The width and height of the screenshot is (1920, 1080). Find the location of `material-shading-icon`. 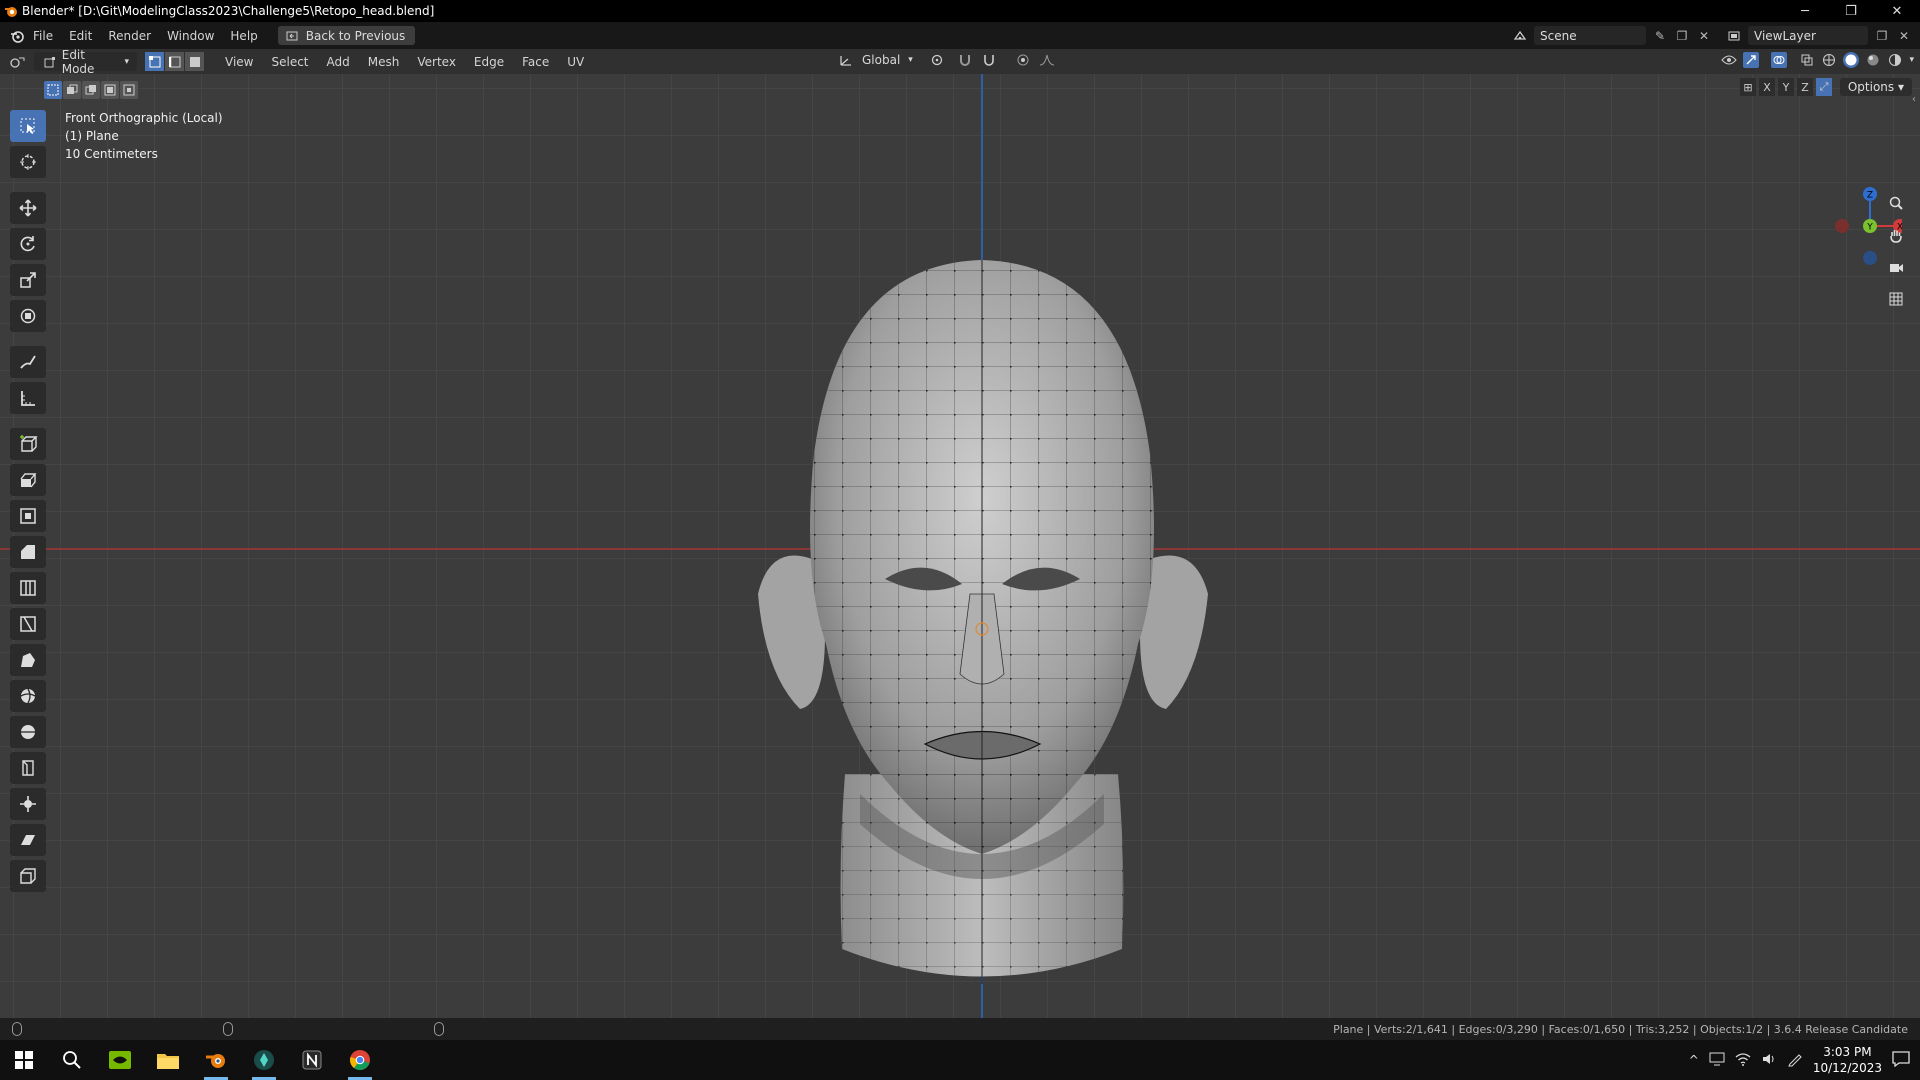

material-shading-icon is located at coordinates (1873, 60).